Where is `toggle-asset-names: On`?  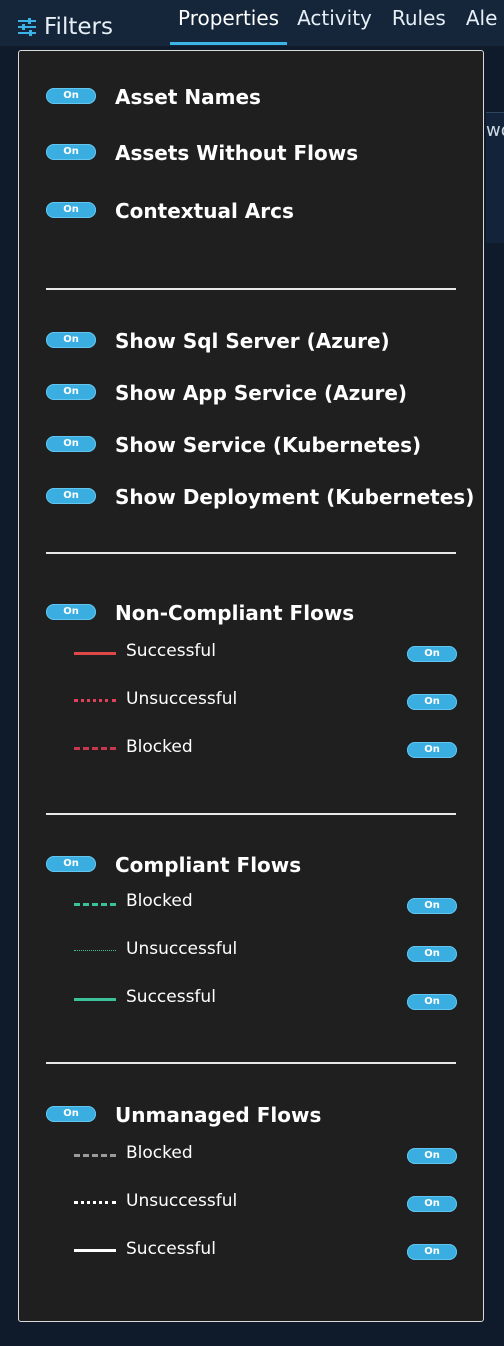 toggle-asset-names: On is located at coordinates (71, 96).